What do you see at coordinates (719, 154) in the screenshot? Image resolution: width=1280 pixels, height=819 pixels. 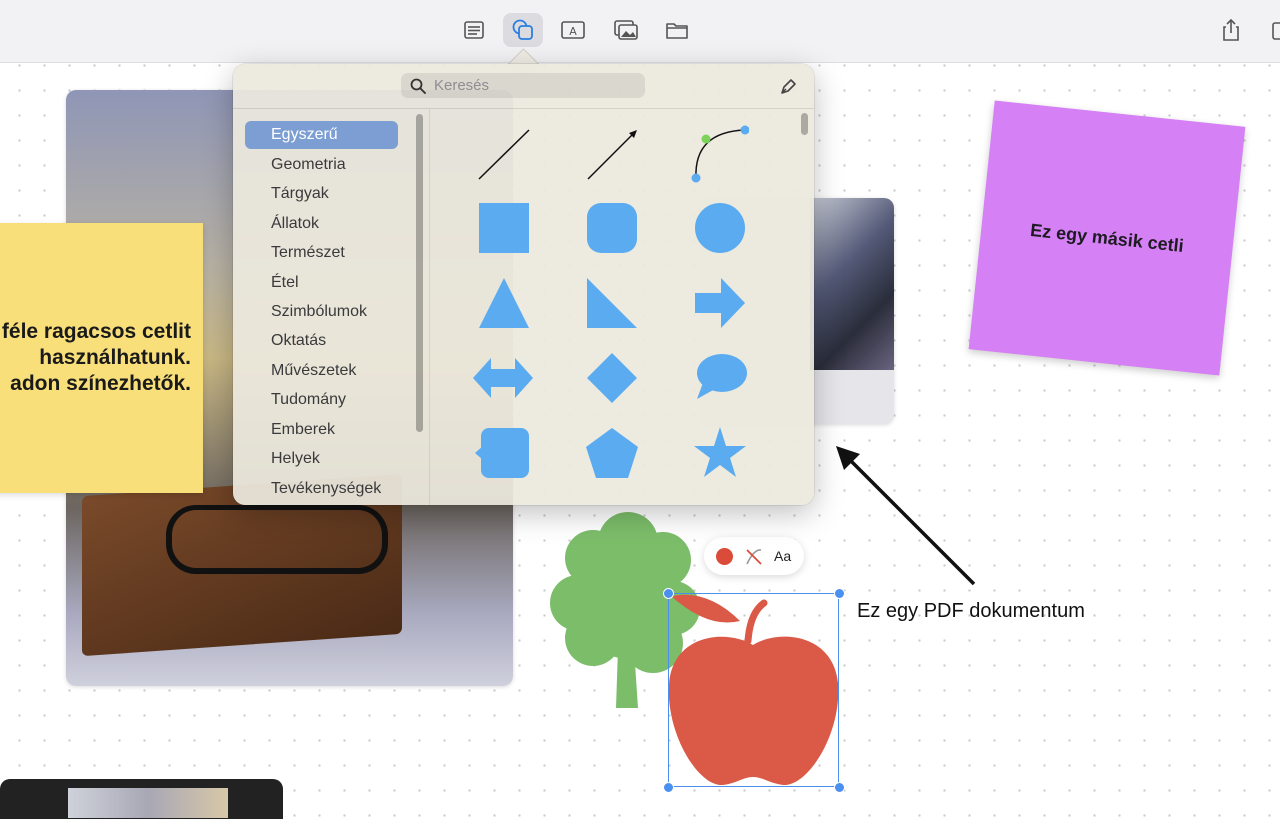 I see `curve-shape` at bounding box center [719, 154].